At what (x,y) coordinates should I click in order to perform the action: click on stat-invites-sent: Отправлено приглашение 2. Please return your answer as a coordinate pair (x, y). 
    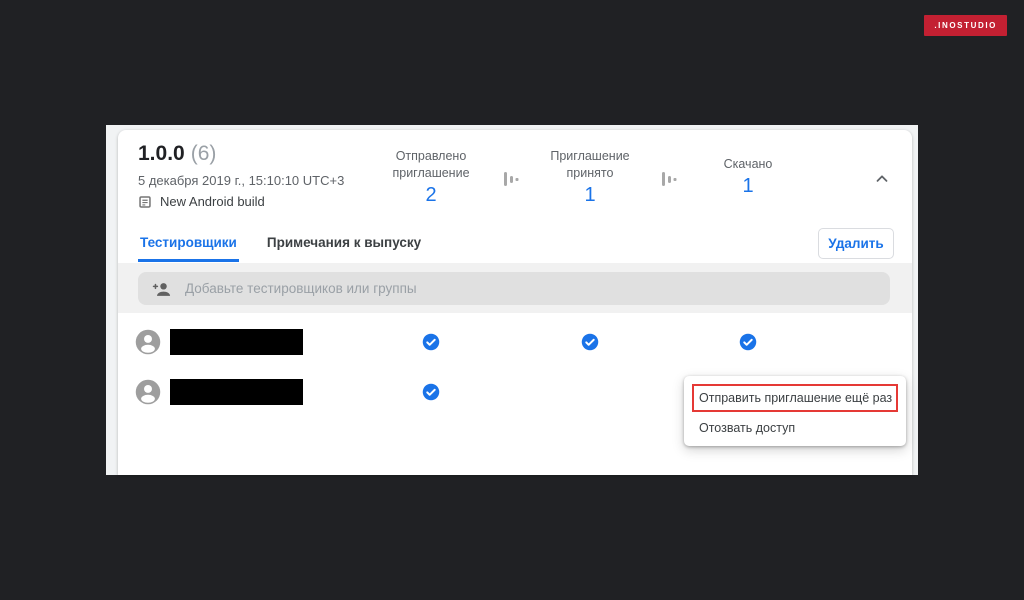
    Looking at the image, I should click on (431, 177).